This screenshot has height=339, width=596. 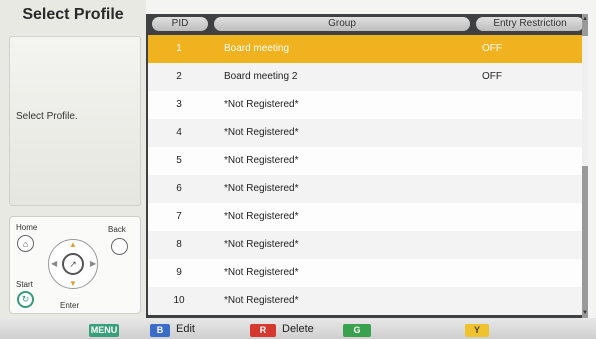 What do you see at coordinates (367, 217) in the screenshot?
I see `table-row: 7 *Not Registered*` at bounding box center [367, 217].